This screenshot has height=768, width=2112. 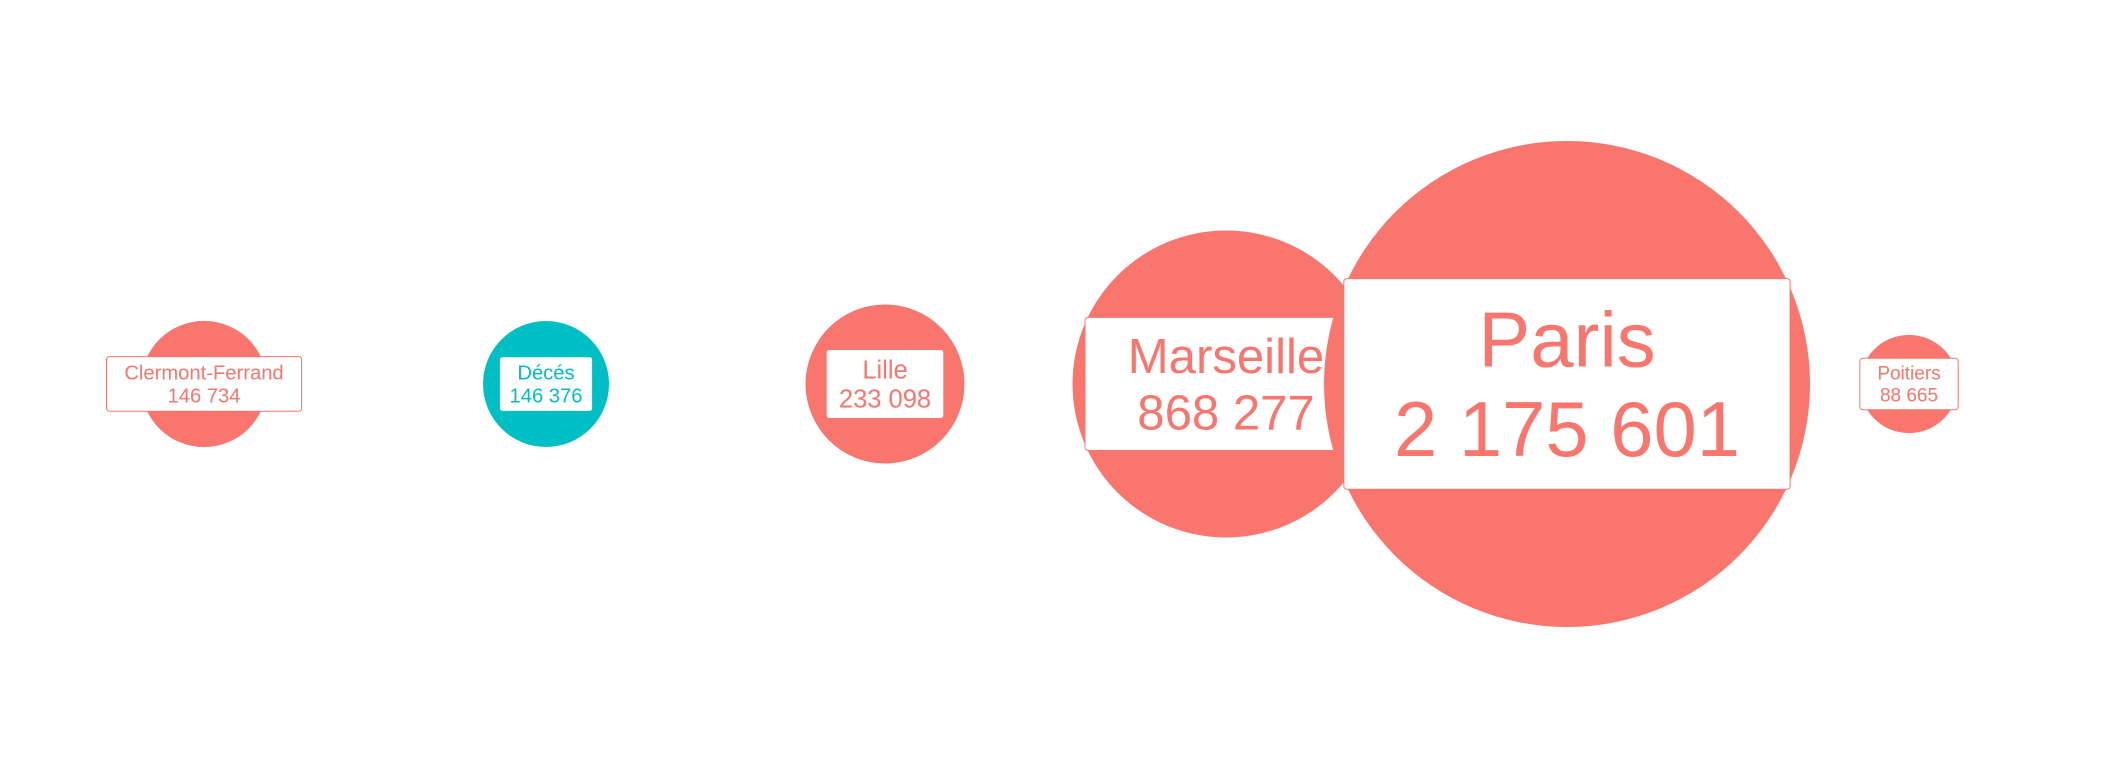 I want to click on bubble-value-deces: 146 376, so click(x=546, y=397).